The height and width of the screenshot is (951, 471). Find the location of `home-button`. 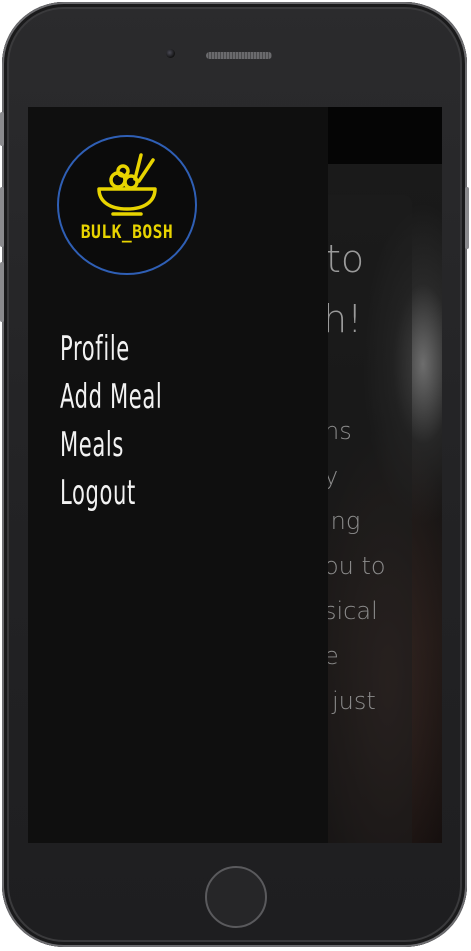

home-button is located at coordinates (236, 897).